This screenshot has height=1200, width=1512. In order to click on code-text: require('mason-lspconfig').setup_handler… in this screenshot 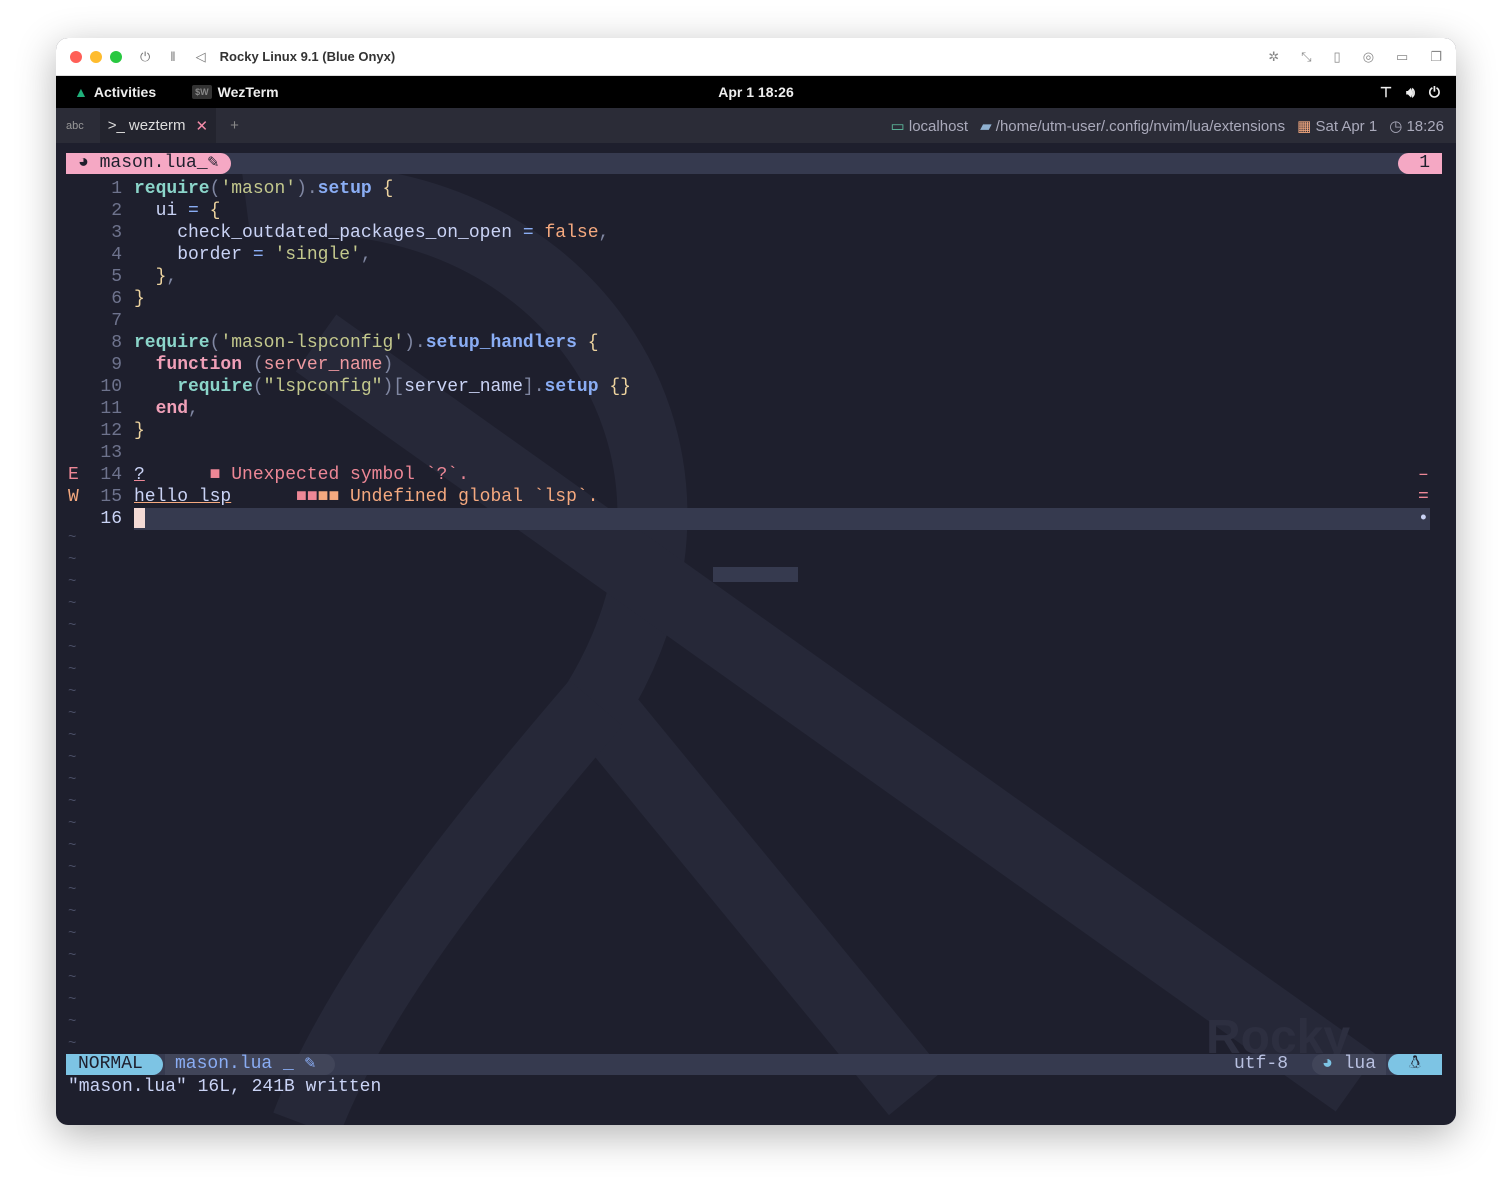, I will do `click(366, 343)`.